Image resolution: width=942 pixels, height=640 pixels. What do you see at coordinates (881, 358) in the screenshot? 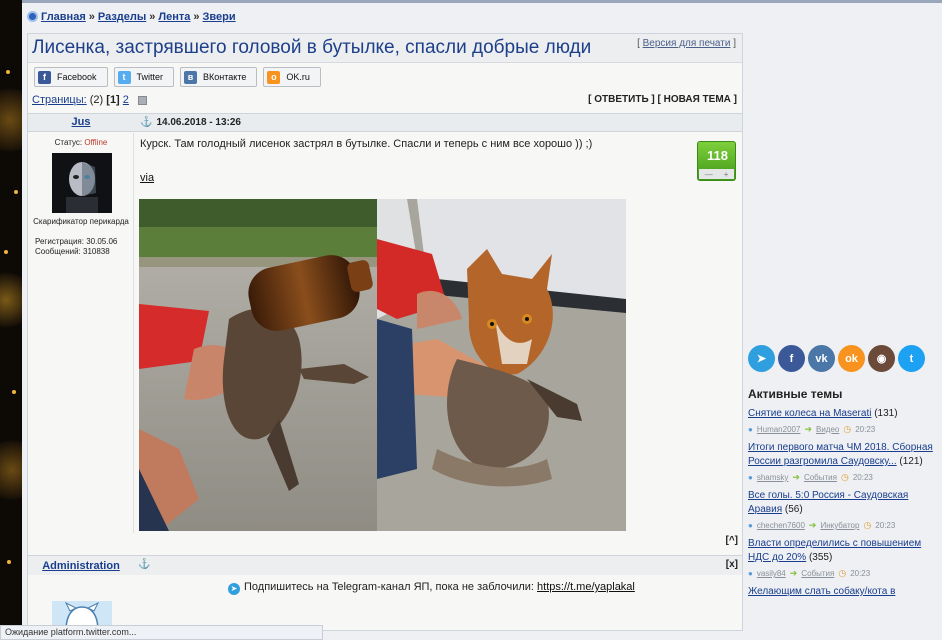
I see `instagram-icon: ◉` at bounding box center [881, 358].